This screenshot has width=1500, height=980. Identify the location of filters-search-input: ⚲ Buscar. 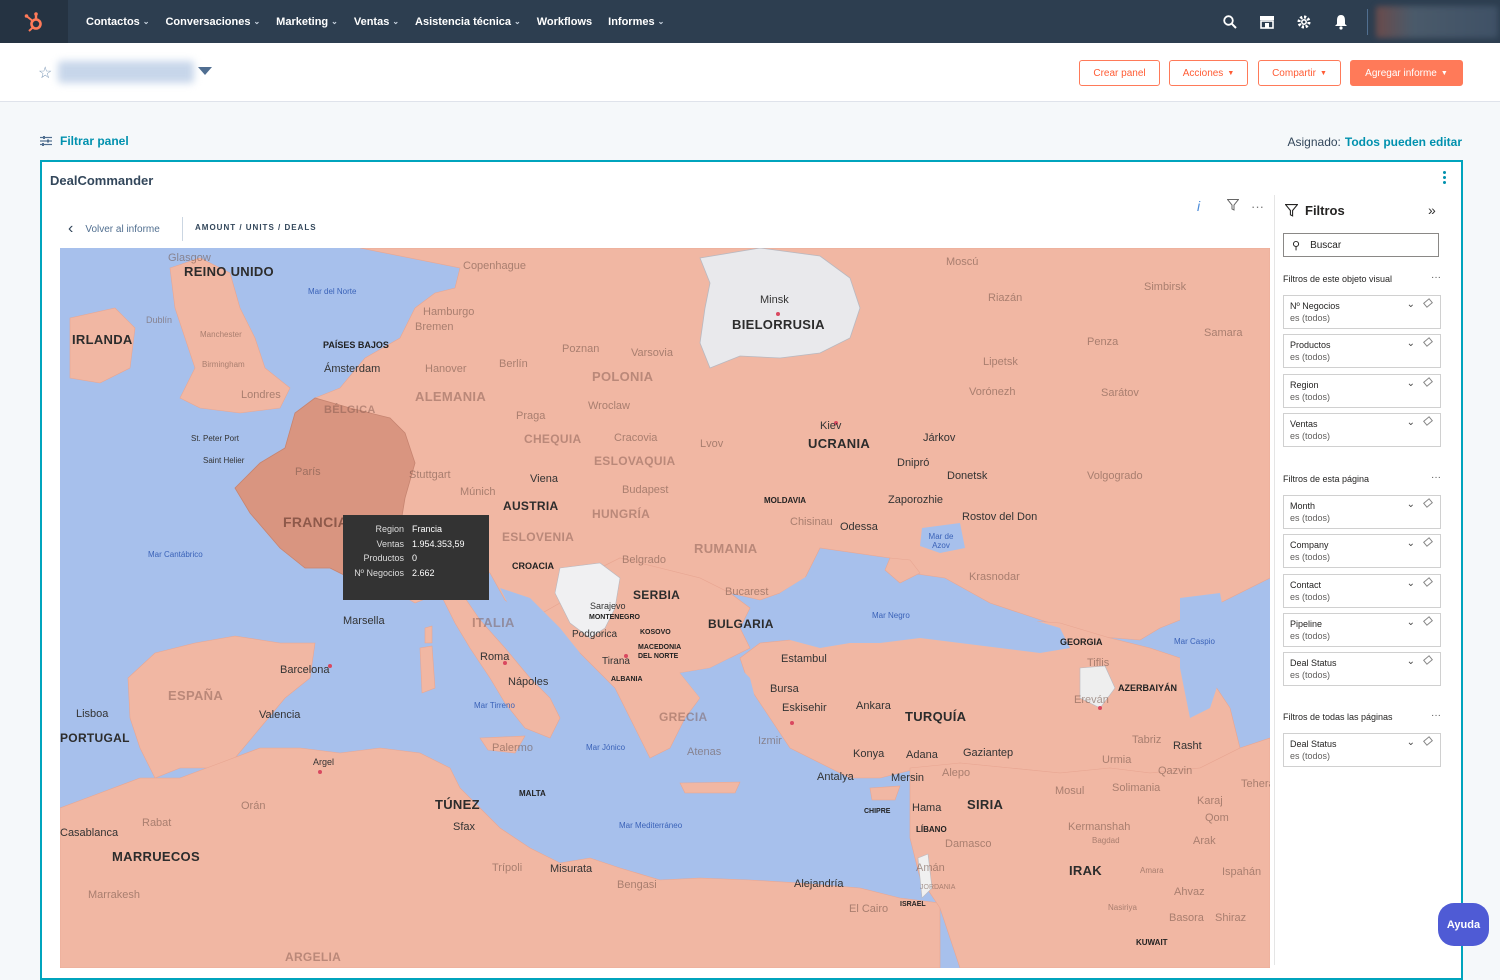
(1361, 245).